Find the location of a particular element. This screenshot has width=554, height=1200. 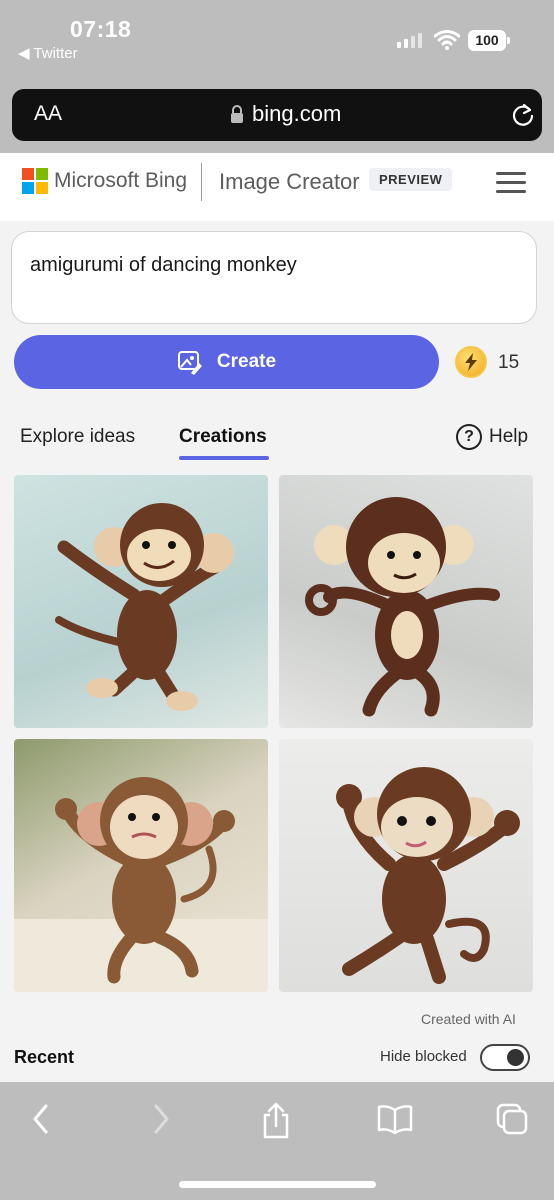

prompt-input: amigurumi of dancing monkey is located at coordinates (274, 277).